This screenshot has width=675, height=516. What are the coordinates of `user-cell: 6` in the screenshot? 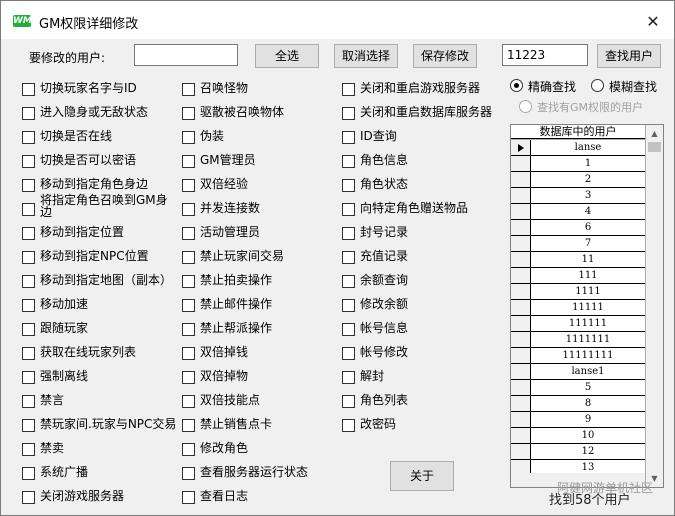 It's located at (588, 228).